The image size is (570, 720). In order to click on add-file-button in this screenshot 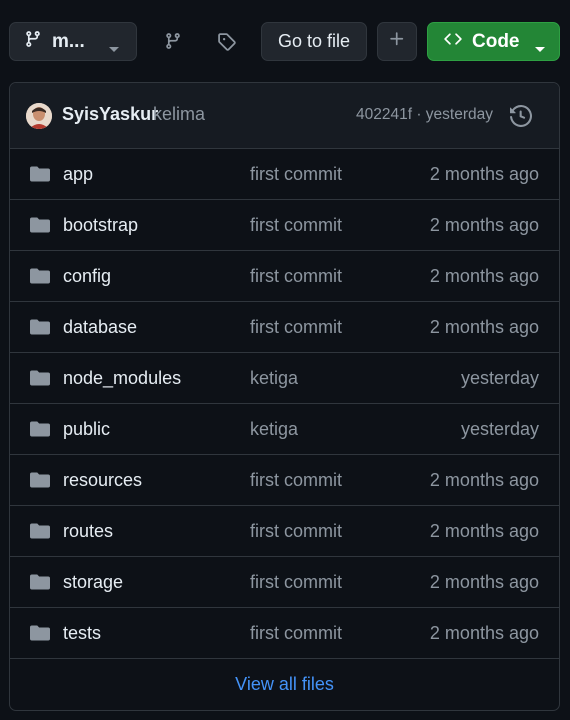, I will do `click(397, 41)`.